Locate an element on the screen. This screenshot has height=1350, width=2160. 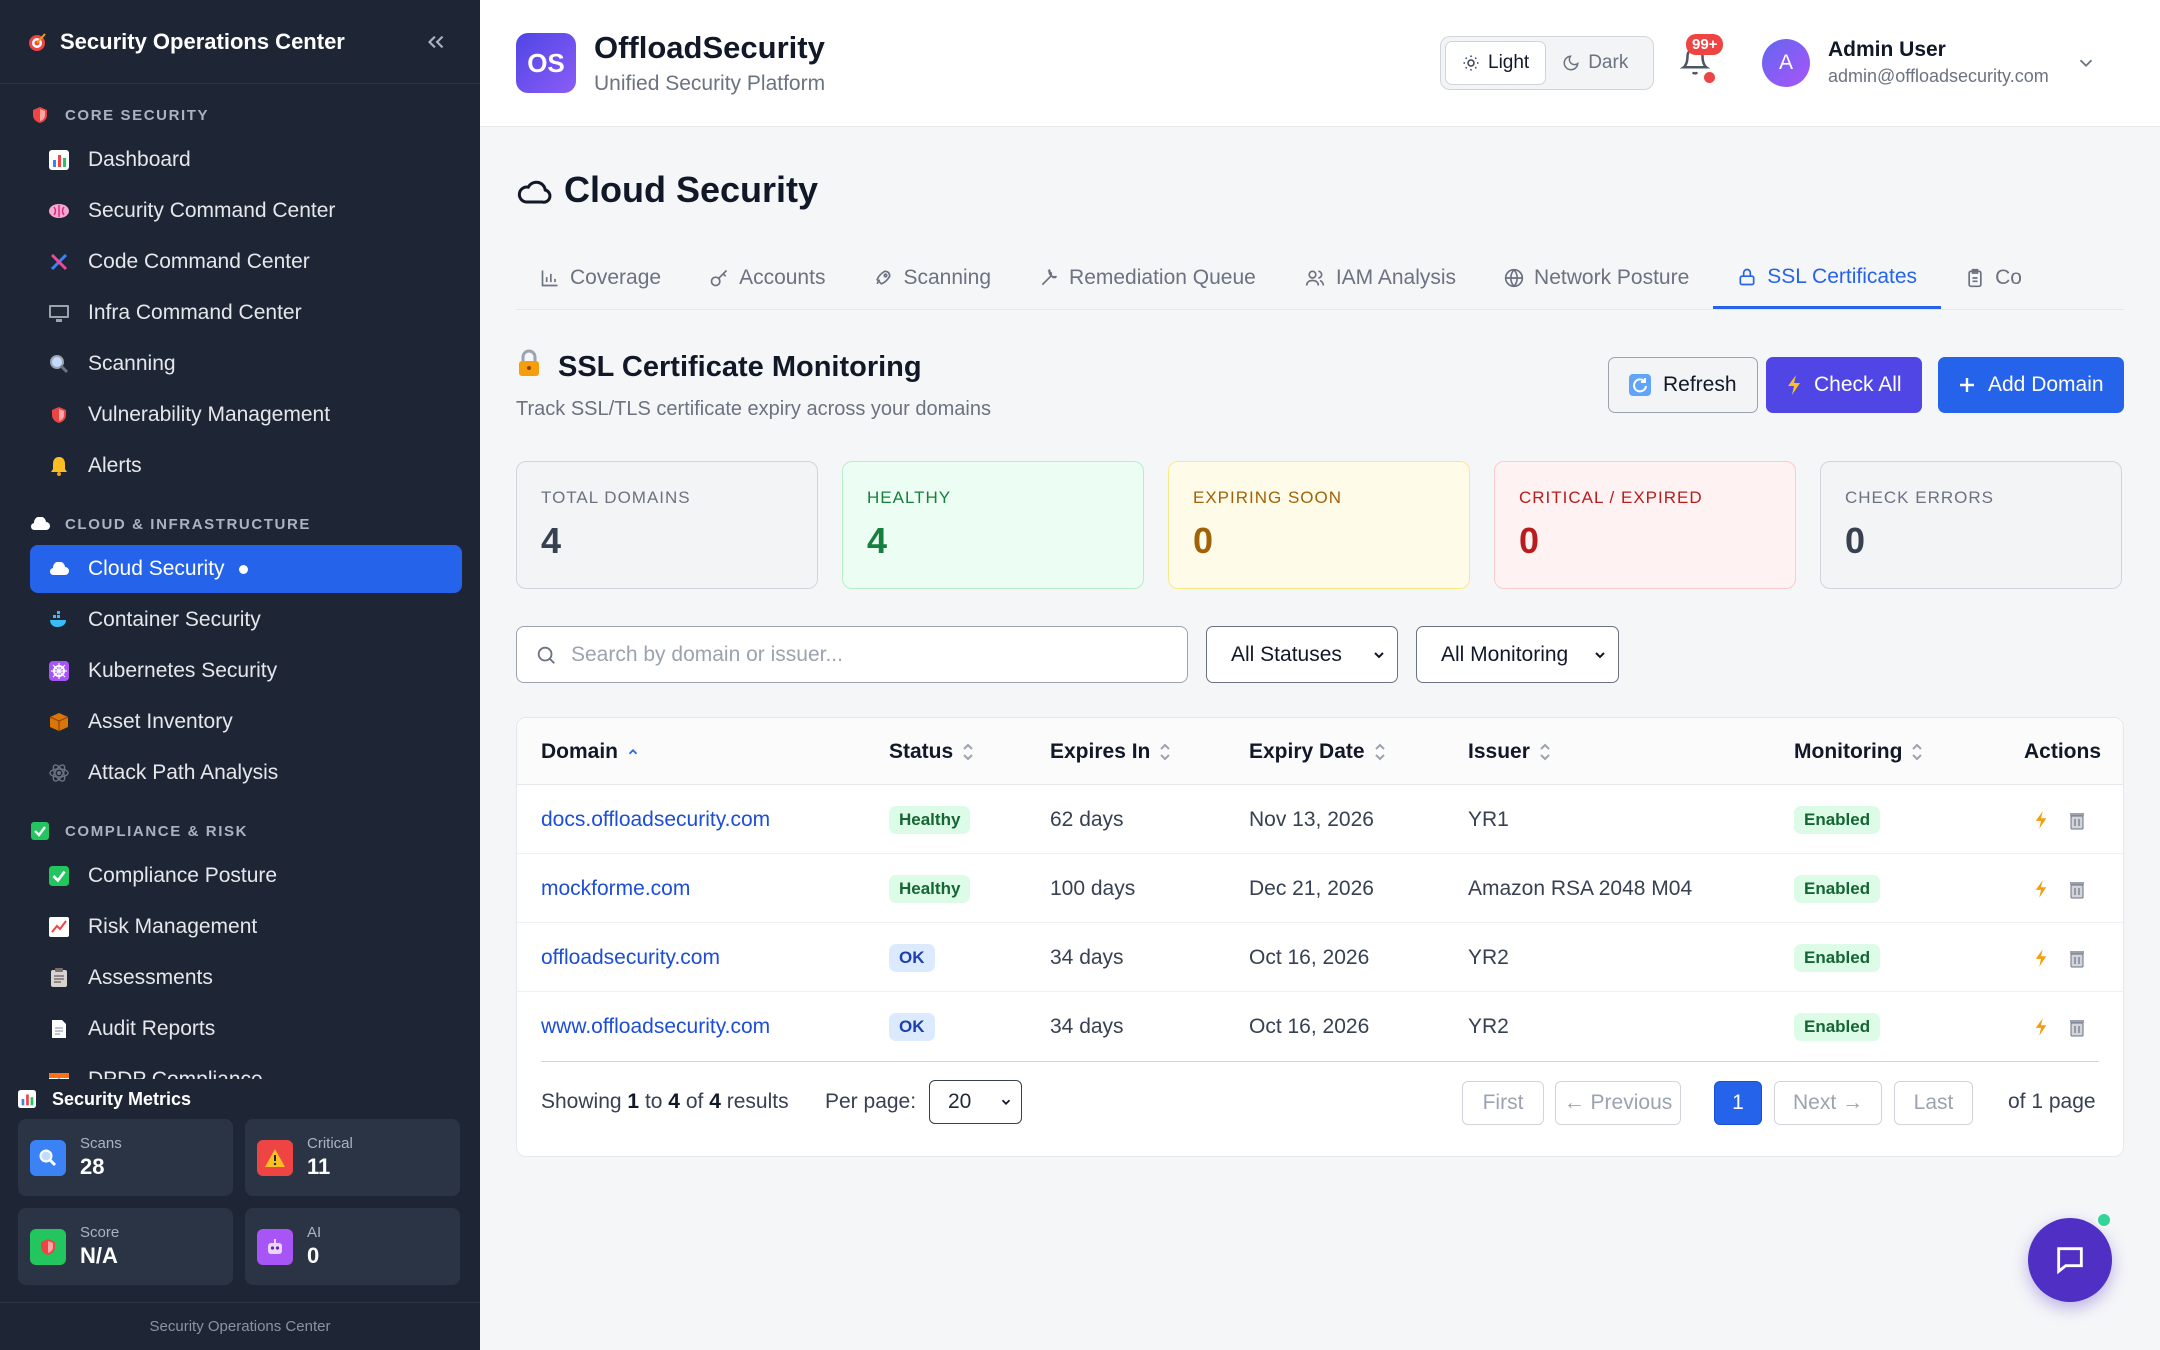
tab-label: Remediation Queue is located at coordinates (1162, 277).